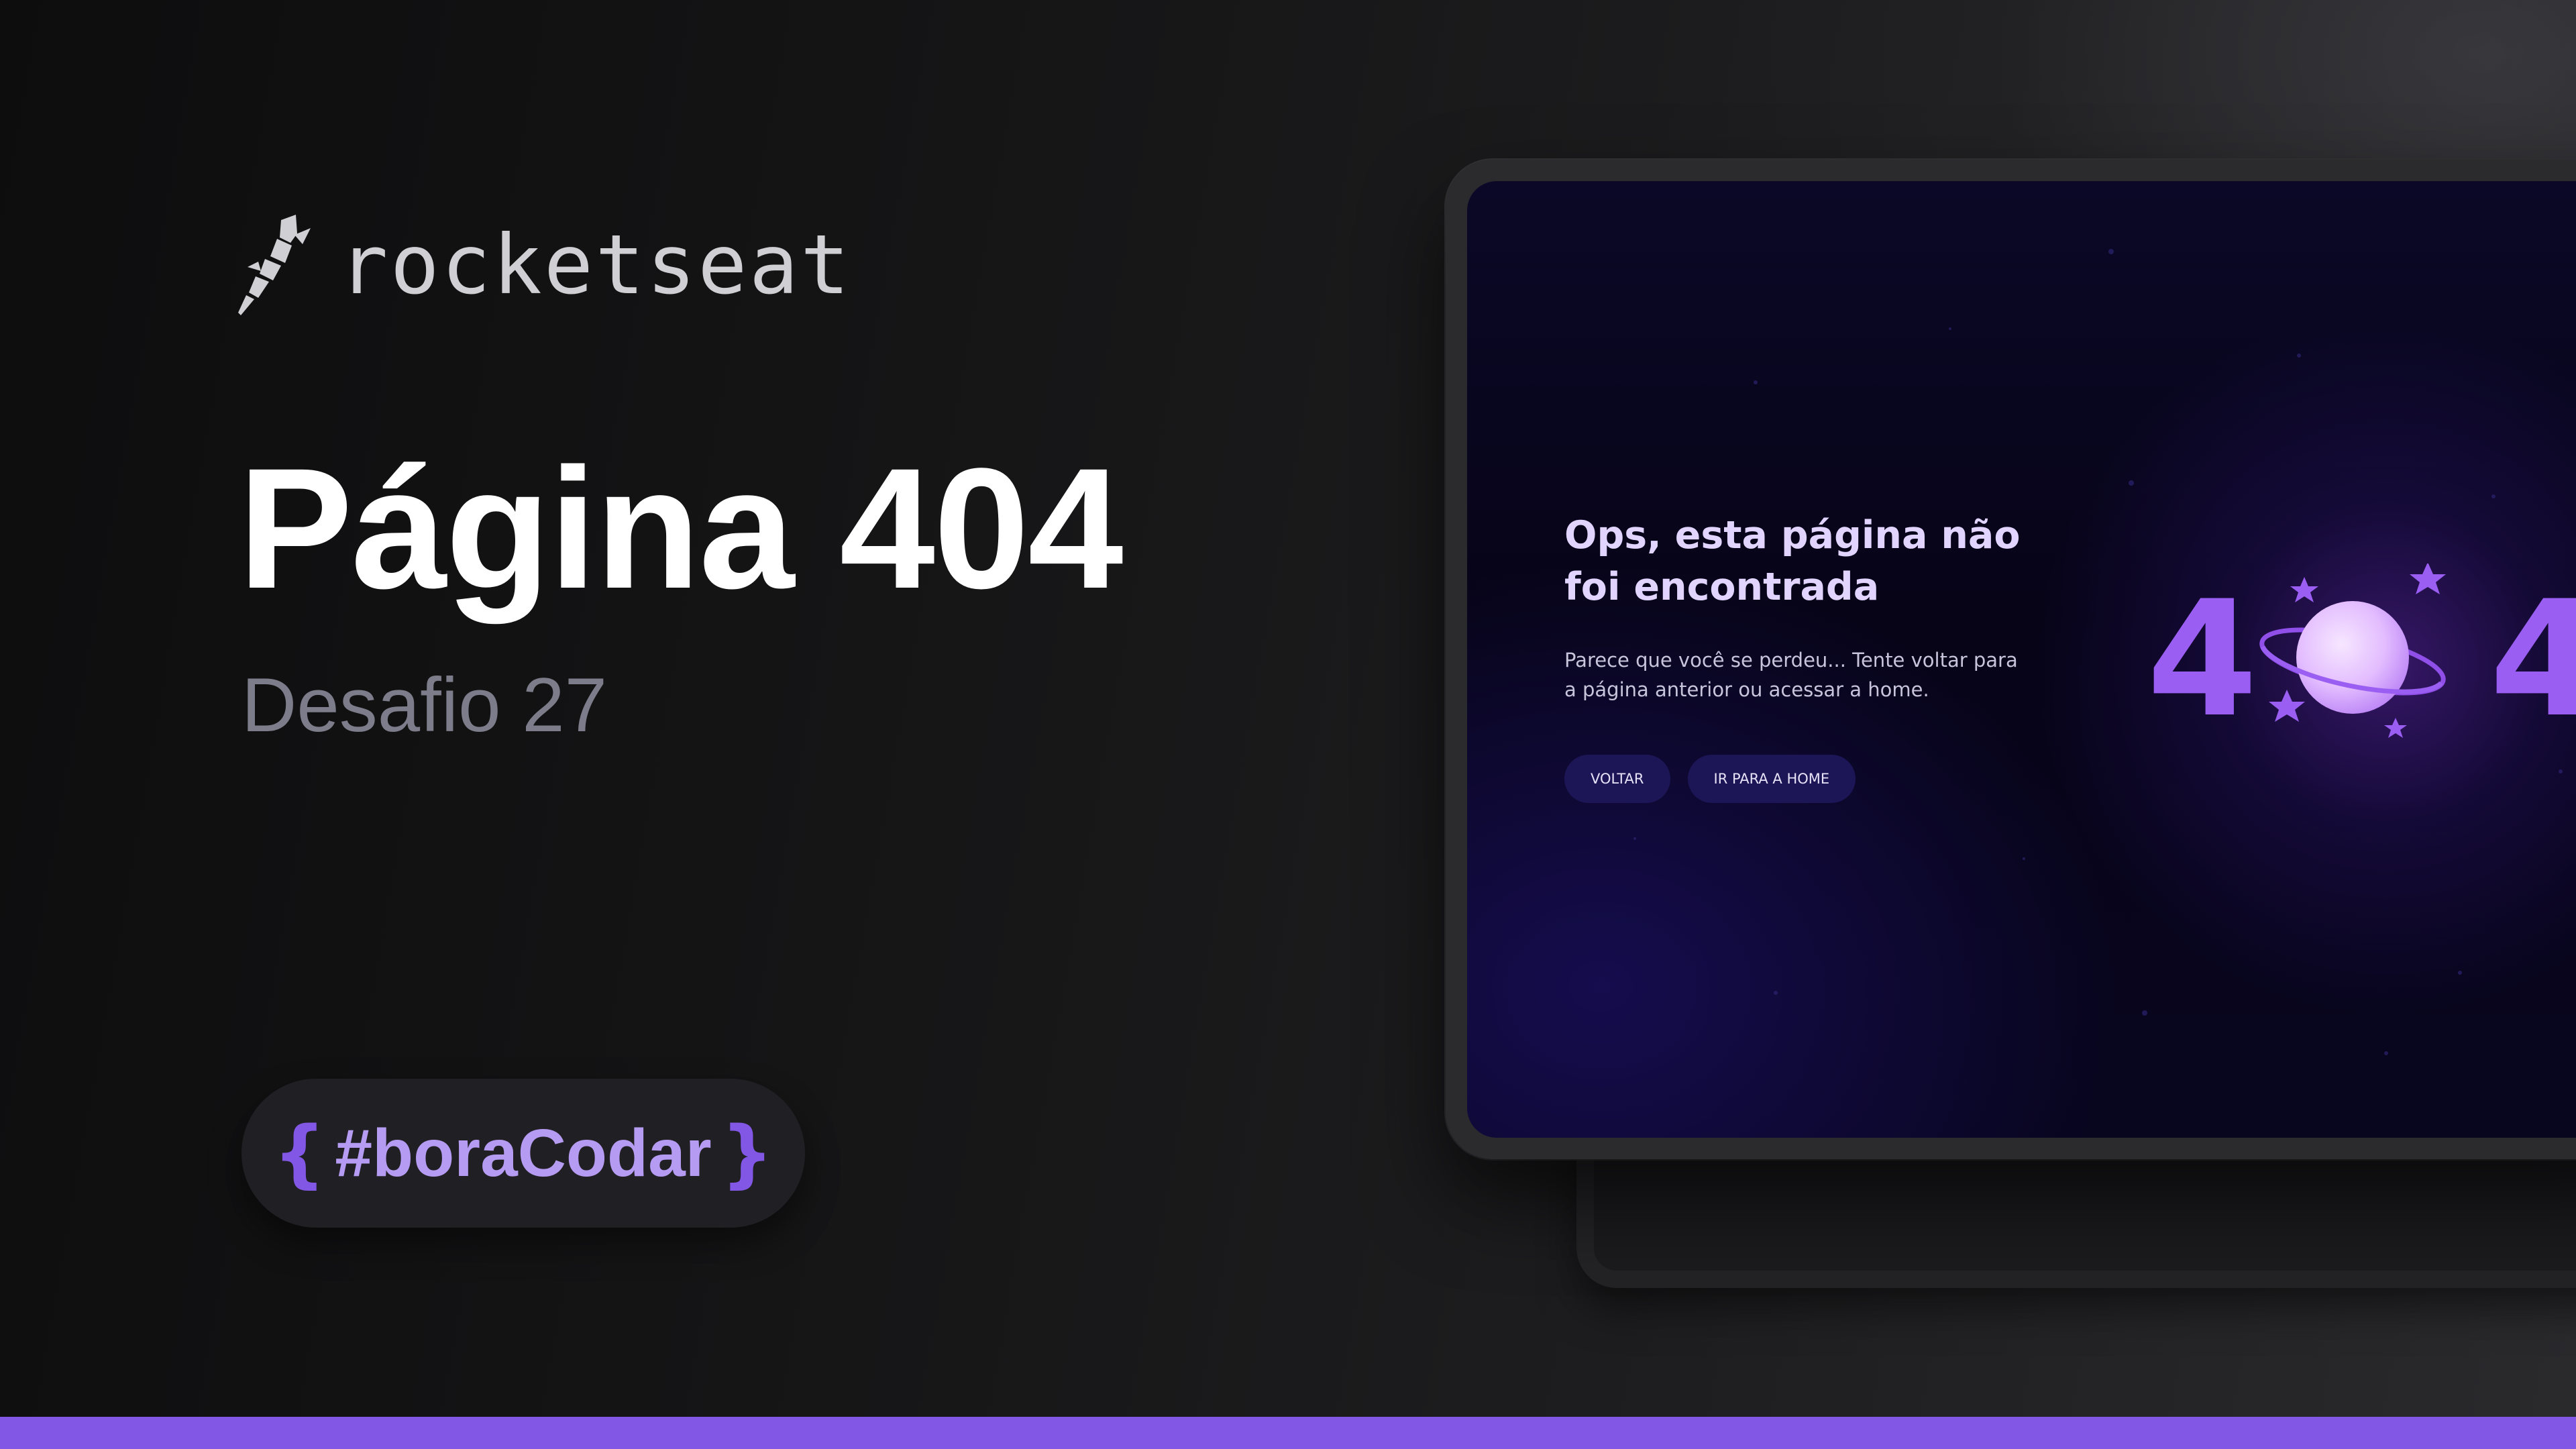  I want to click on error-digit-left: 4, so click(2202, 660).